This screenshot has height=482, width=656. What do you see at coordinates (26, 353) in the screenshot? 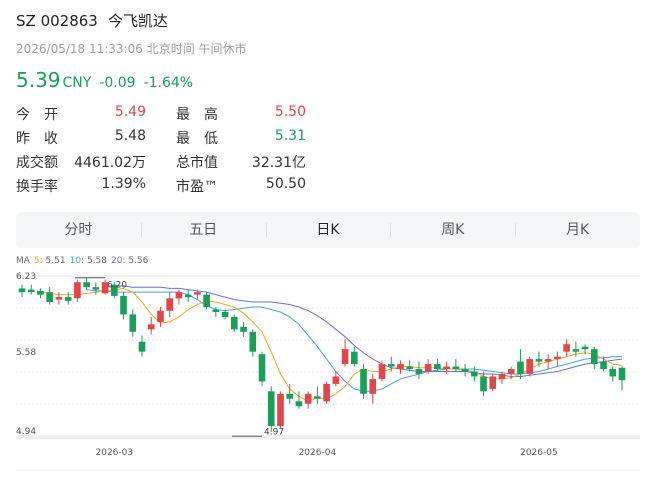
I see `y-tick-label: 5.58` at bounding box center [26, 353].